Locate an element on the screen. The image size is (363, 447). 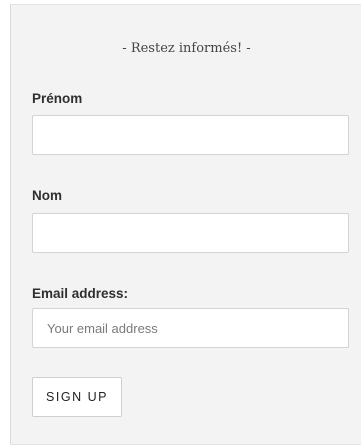
email-label: Email address: is located at coordinates (80, 293).